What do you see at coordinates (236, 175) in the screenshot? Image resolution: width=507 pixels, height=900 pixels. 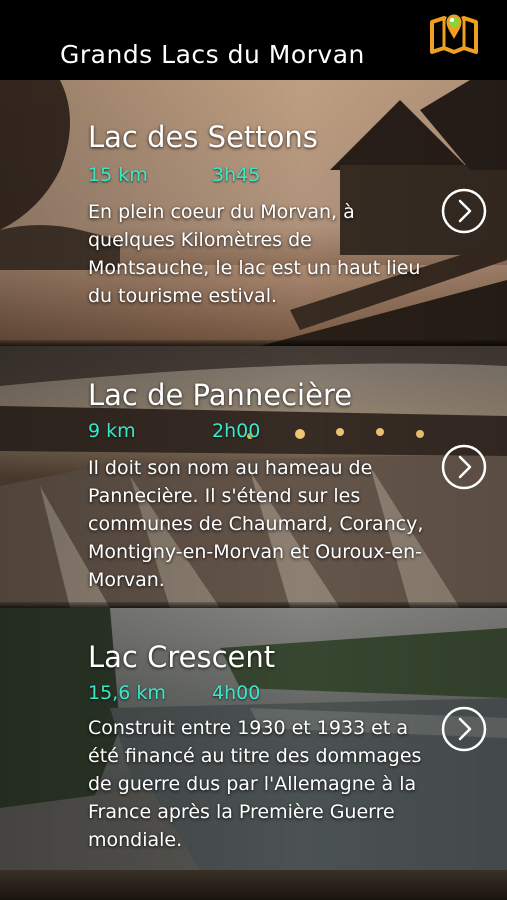 I see `lake-duration: 3h45` at bounding box center [236, 175].